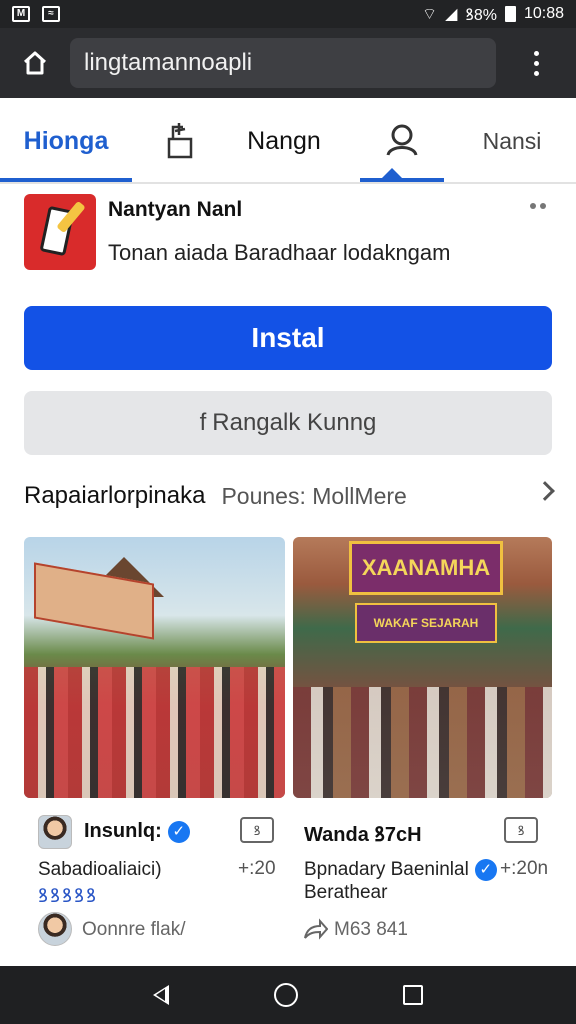  I want to click on bookmark-icon, so click(180, 141).